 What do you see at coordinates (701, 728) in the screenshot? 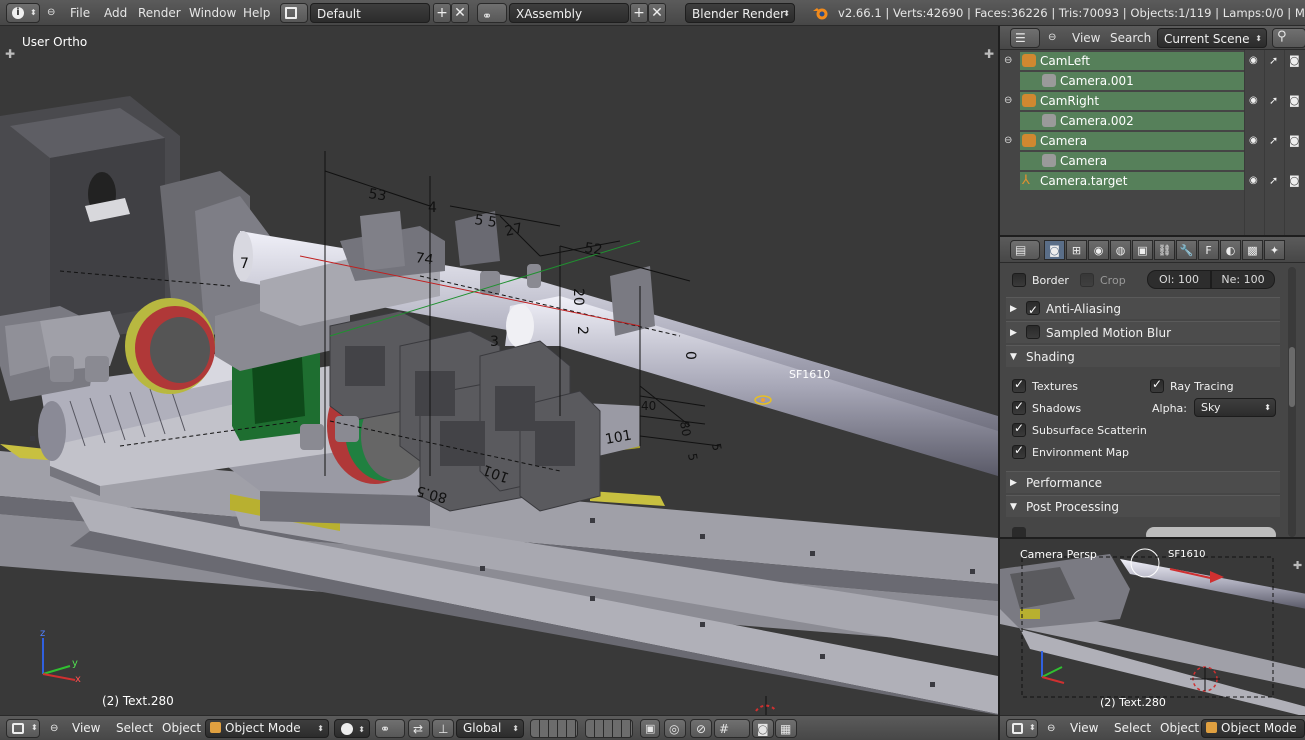
I see `snap-toggle: ⊘` at bounding box center [701, 728].